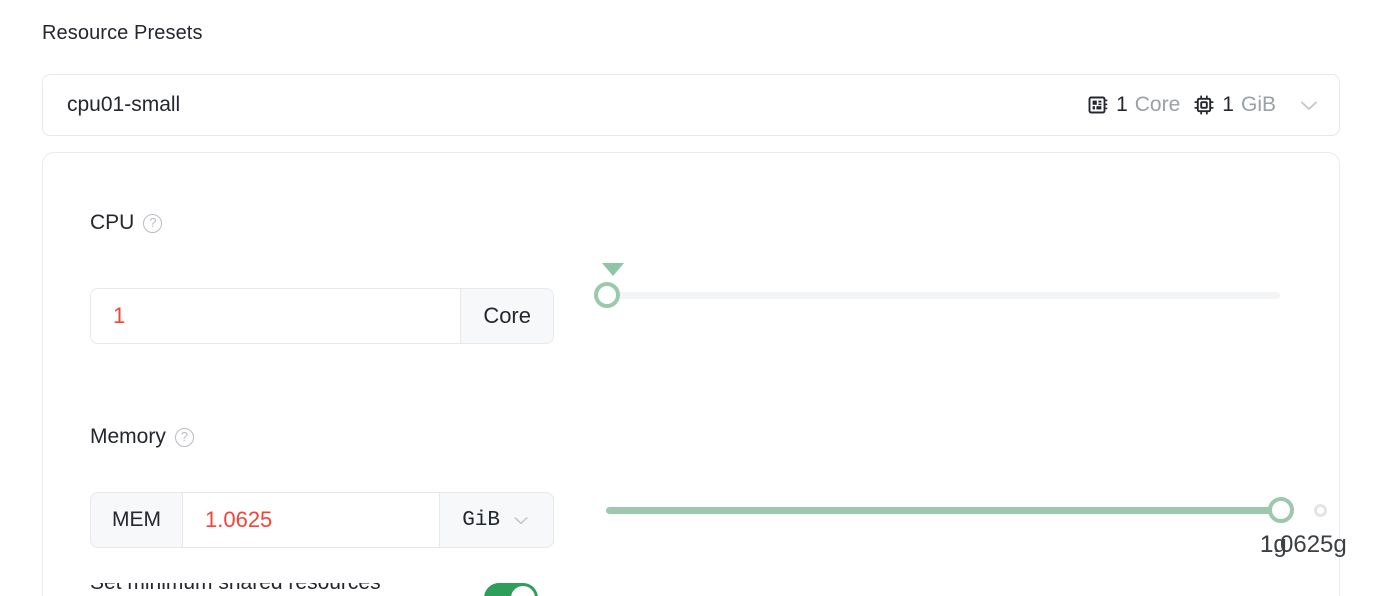 The width and height of the screenshot is (1388, 596). I want to click on cpu-label: CPU, so click(112, 222).